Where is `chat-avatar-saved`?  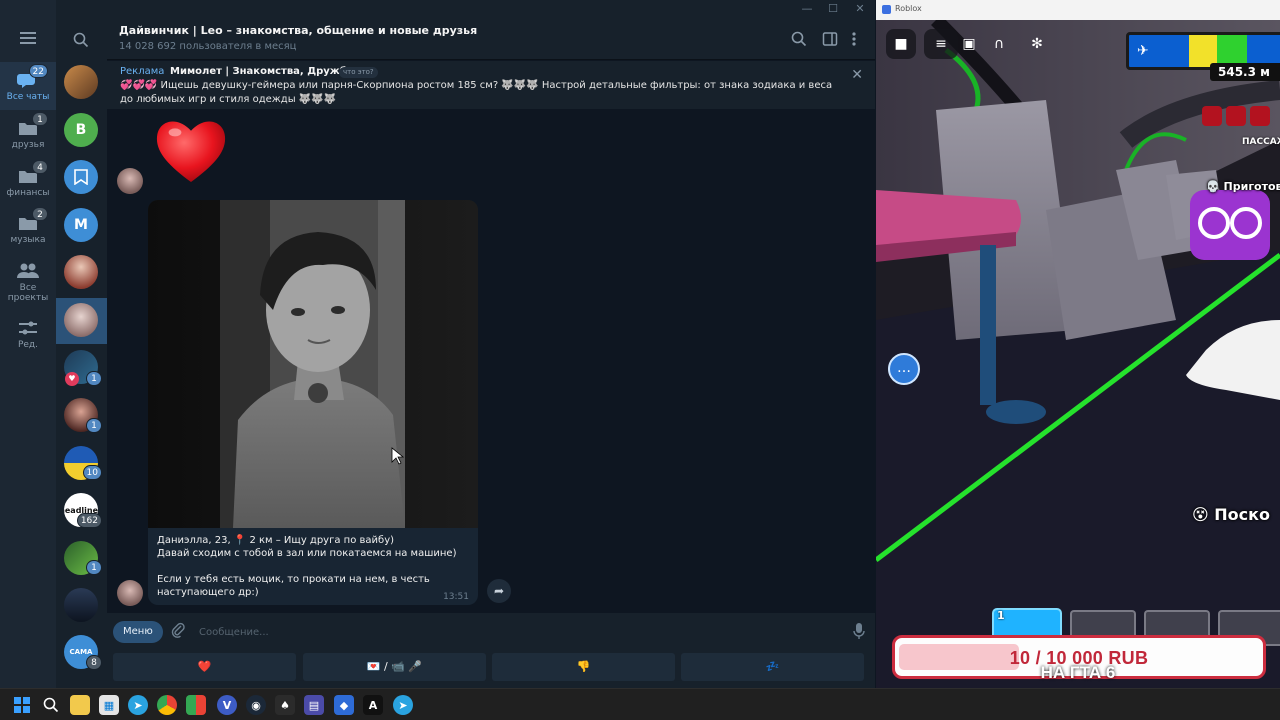
chat-avatar-saved is located at coordinates (81, 177).